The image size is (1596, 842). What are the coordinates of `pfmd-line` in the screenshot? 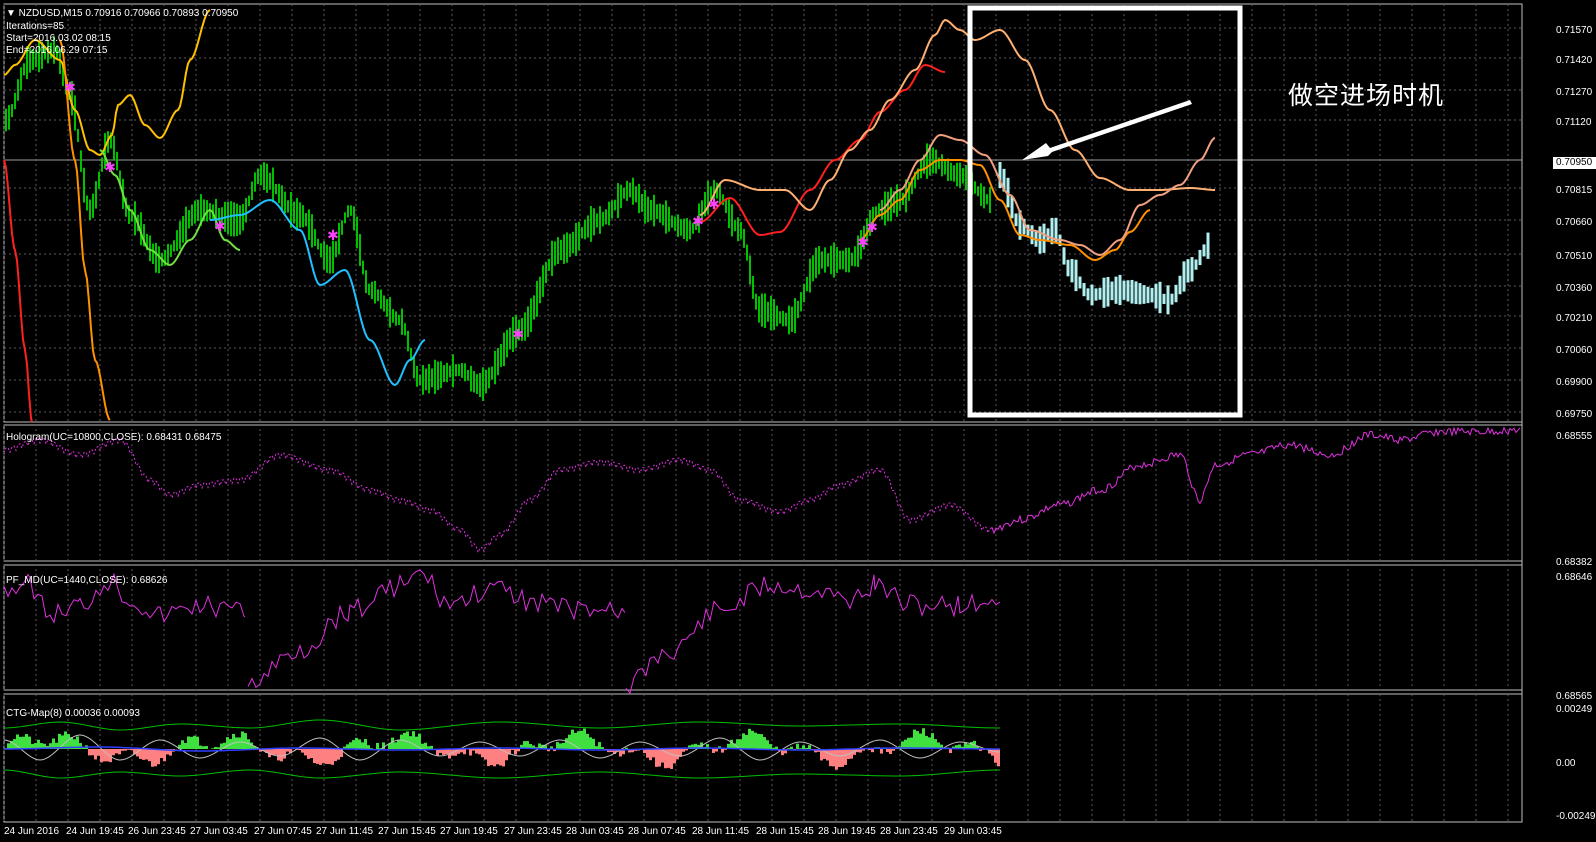 It's located at (436, 629).